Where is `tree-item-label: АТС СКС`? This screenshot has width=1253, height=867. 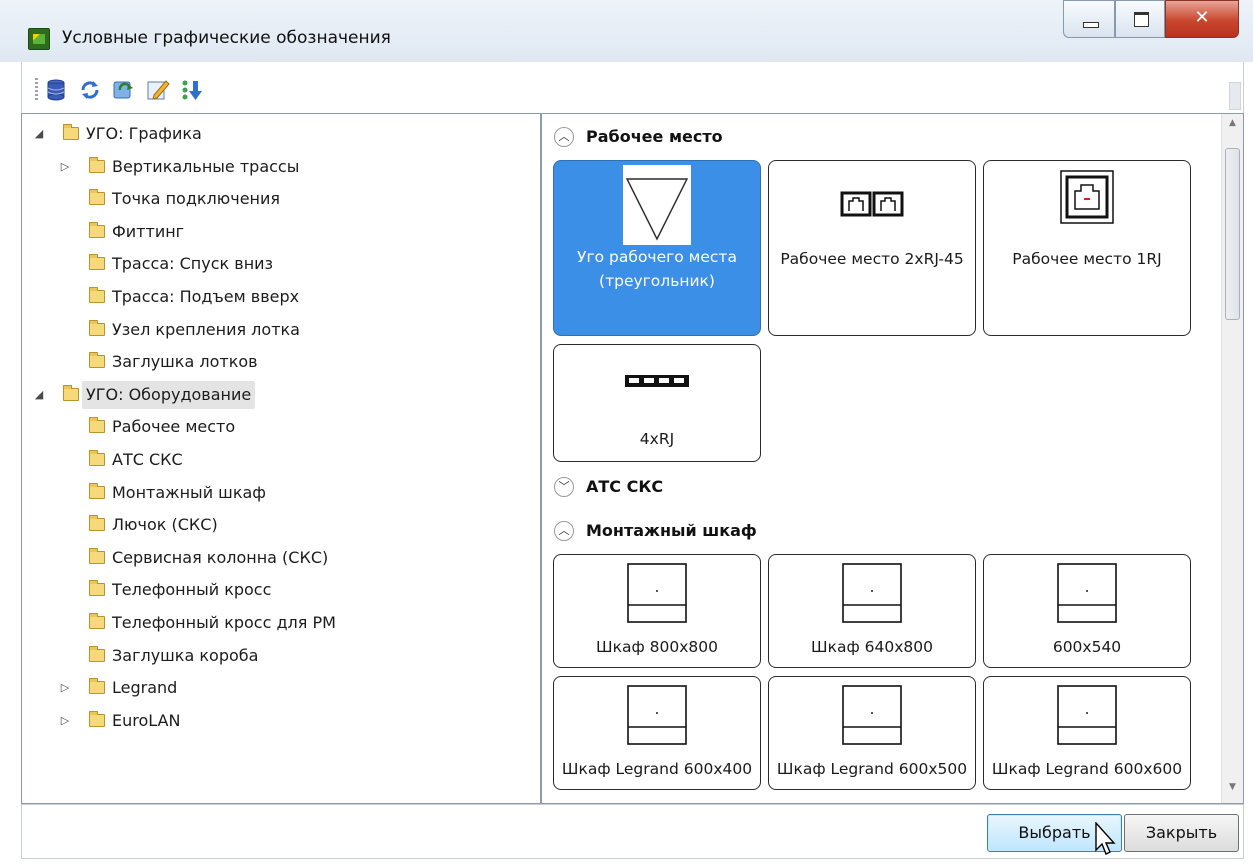 tree-item-label: АТС СКС is located at coordinates (147, 459).